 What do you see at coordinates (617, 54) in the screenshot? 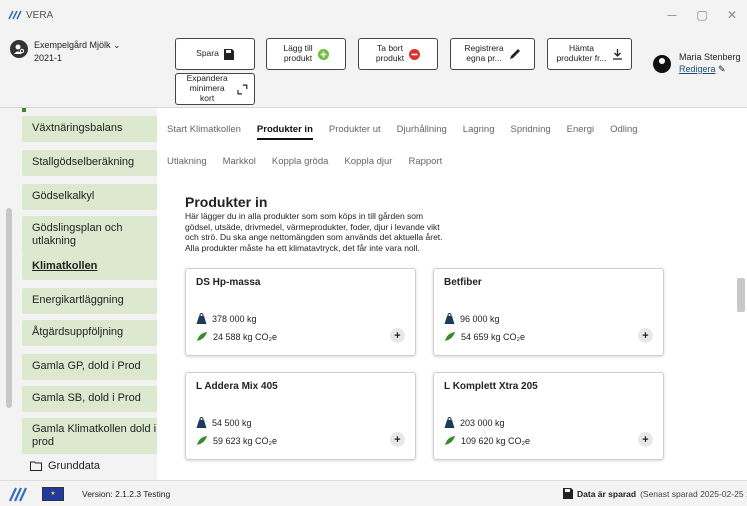
I see `download-icon` at bounding box center [617, 54].